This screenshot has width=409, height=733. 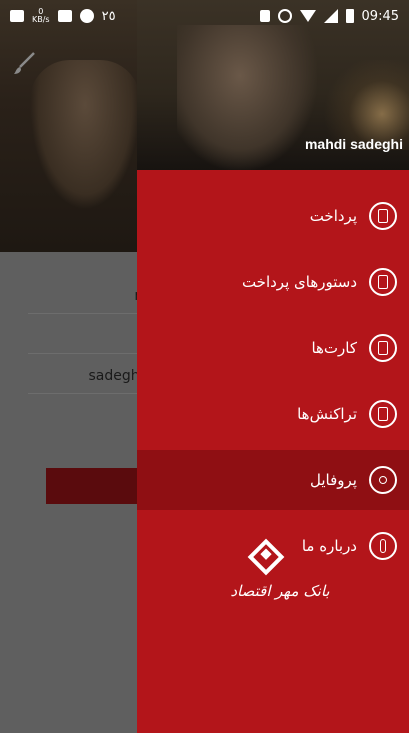 What do you see at coordinates (333, 216) in the screenshot?
I see `menu-item-label: پرداخت` at bounding box center [333, 216].